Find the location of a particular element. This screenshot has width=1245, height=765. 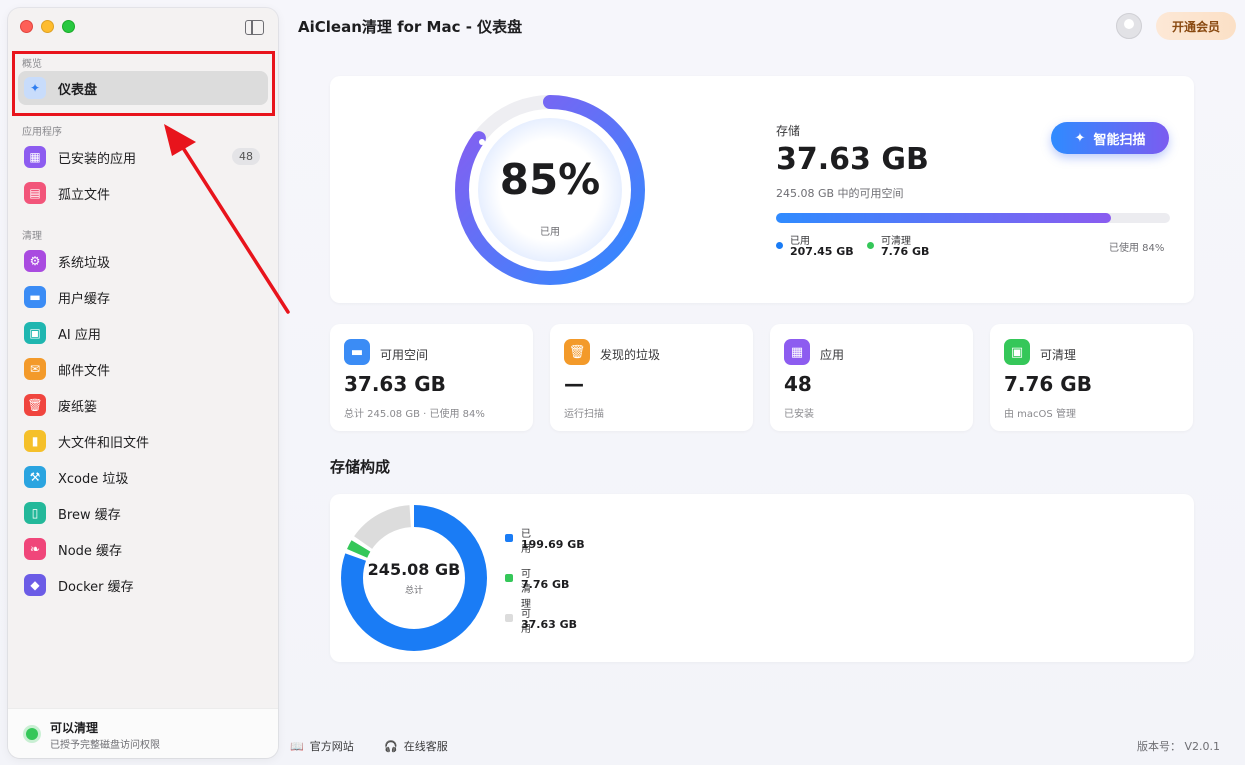

sidebar-item-brew-cache: ▯ Brew 缓存 is located at coordinates (143, 513).